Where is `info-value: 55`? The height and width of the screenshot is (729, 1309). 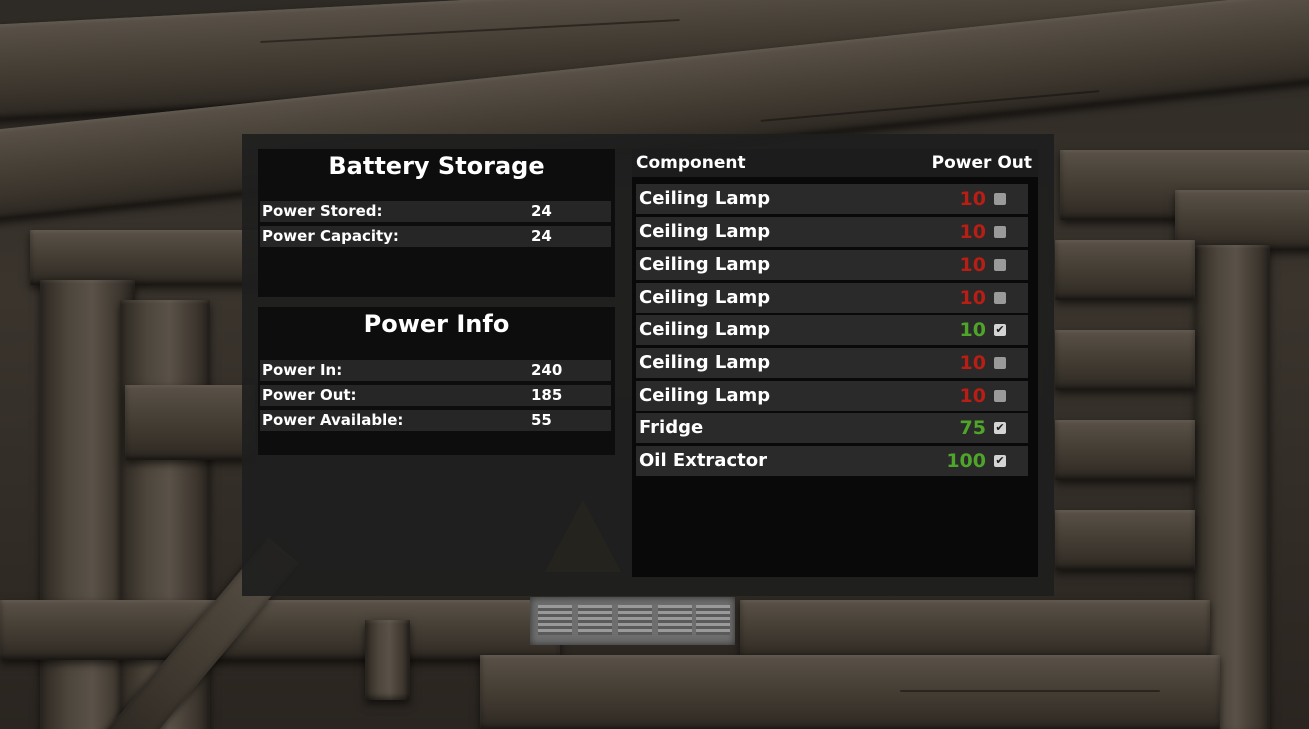 info-value: 55 is located at coordinates (541, 420).